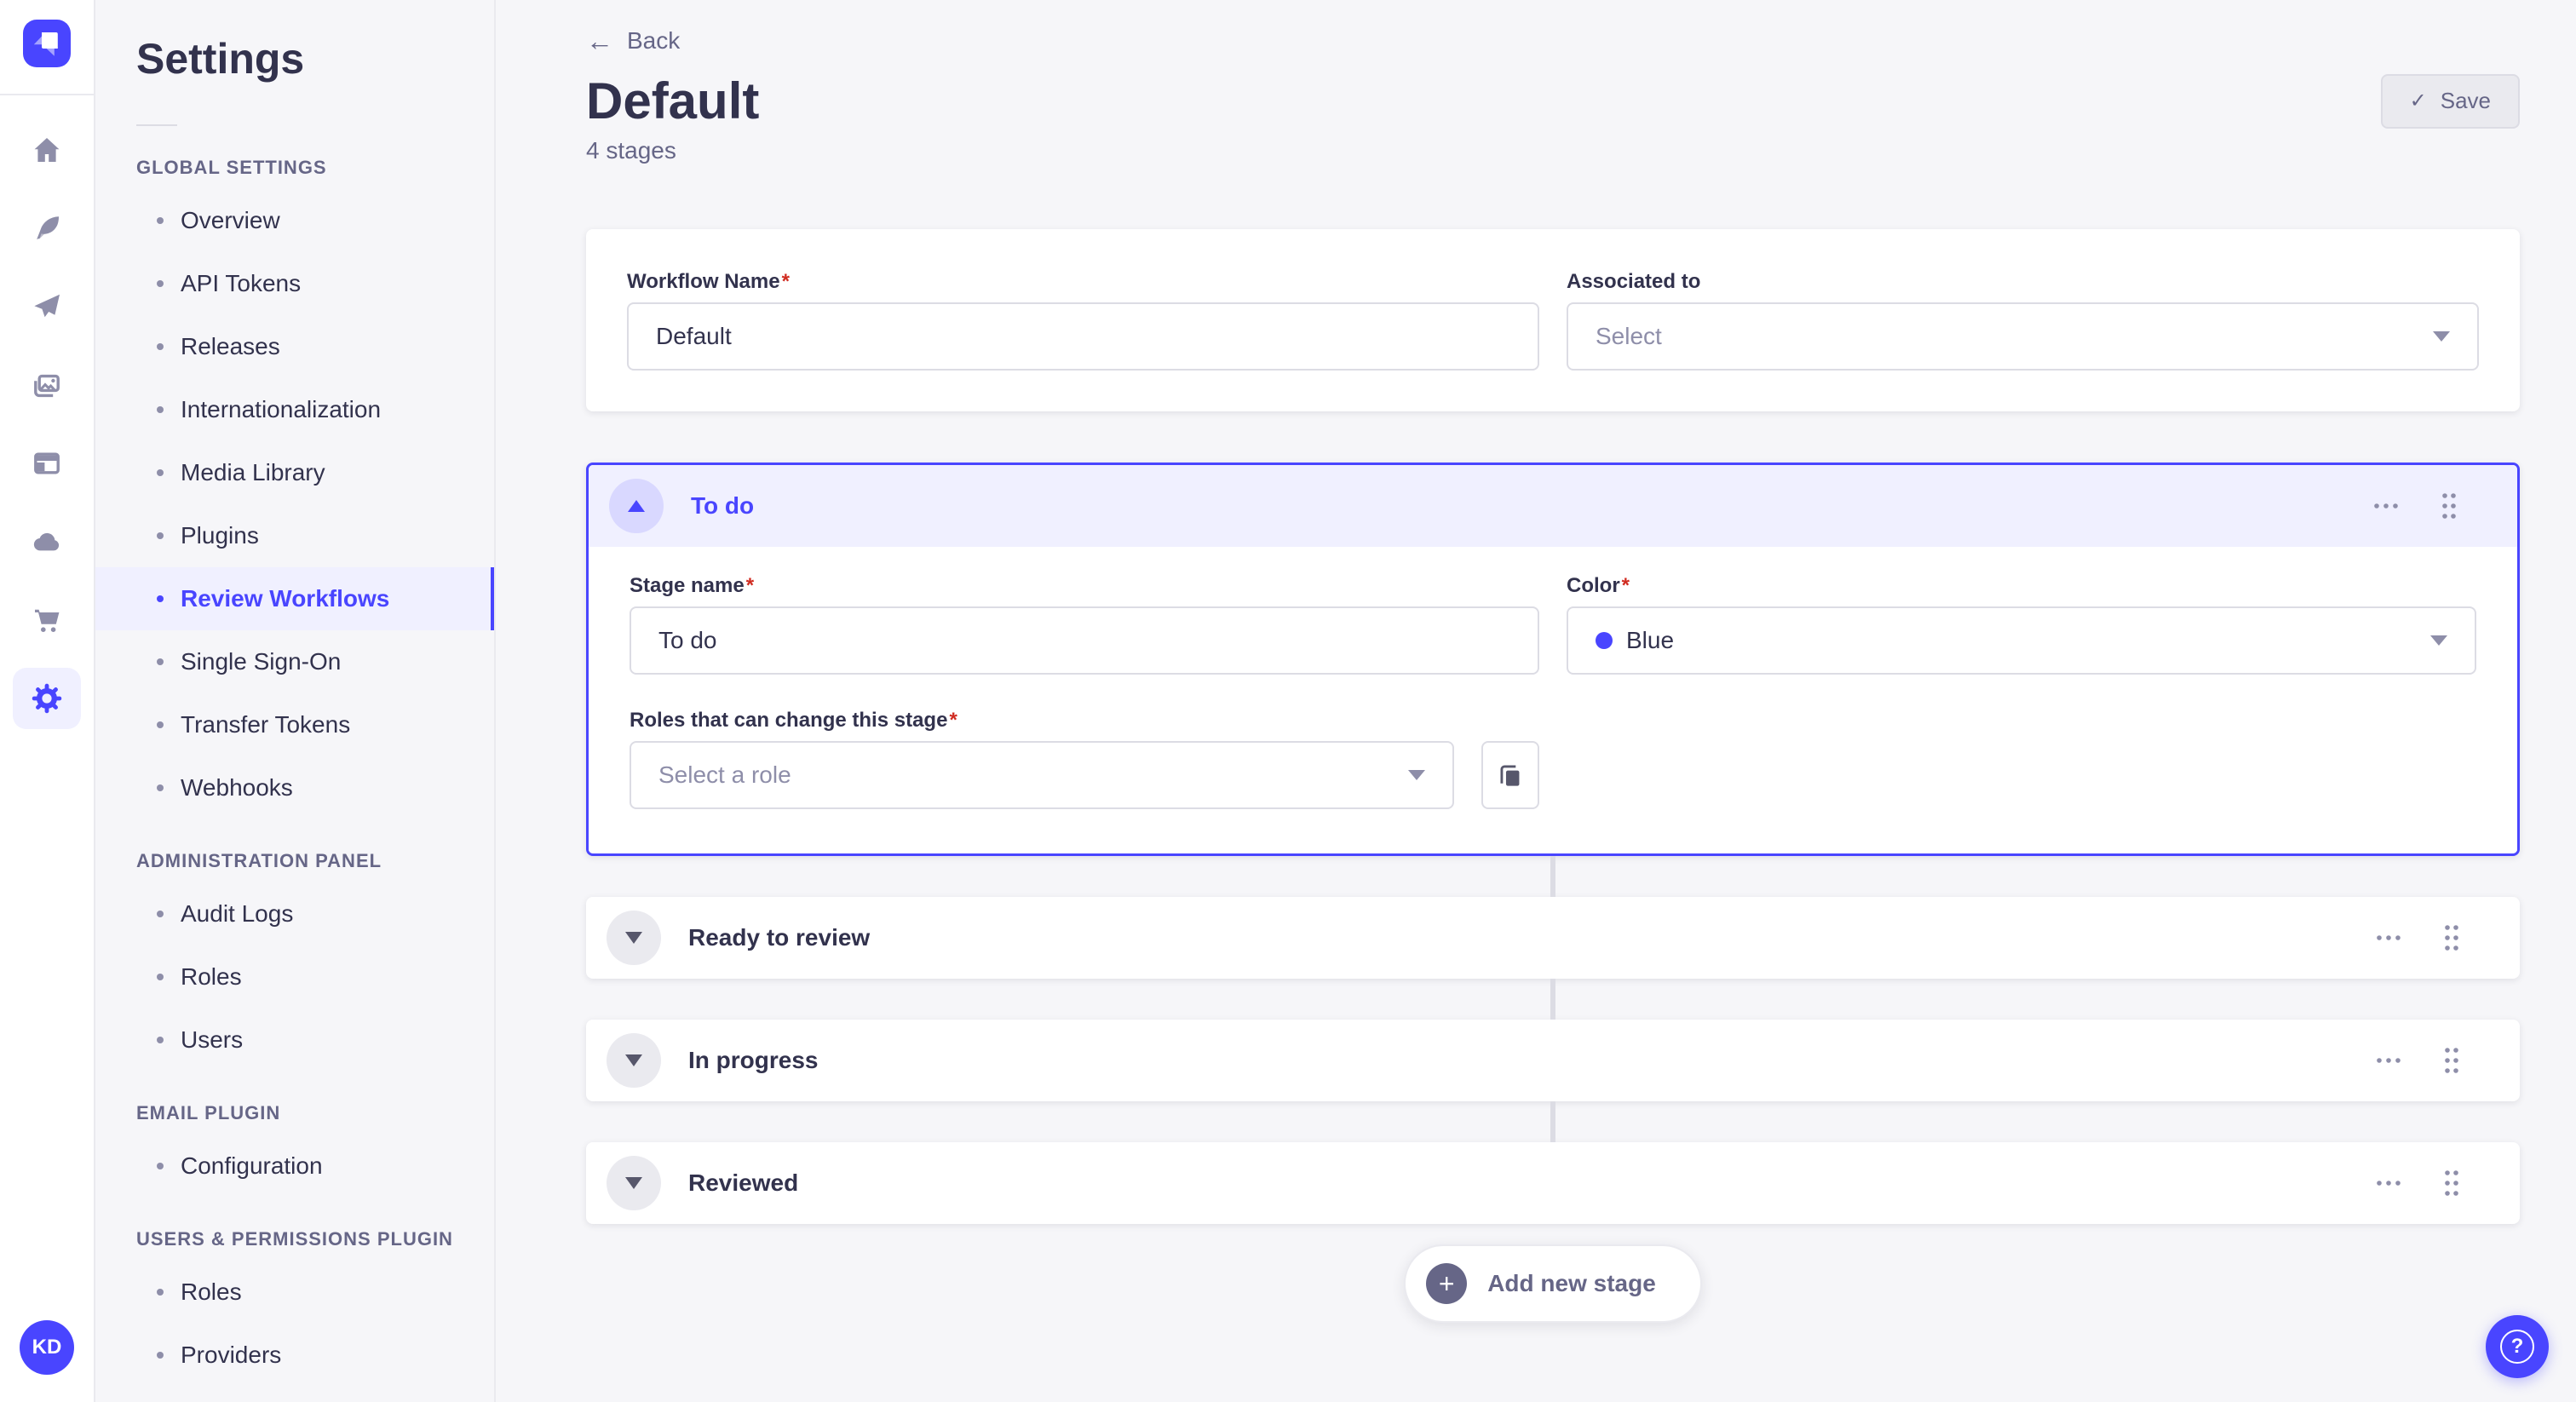 The height and width of the screenshot is (1402, 2576). Describe the element at coordinates (213, 1039) in the screenshot. I see `sidebar-item-label: Users` at that location.